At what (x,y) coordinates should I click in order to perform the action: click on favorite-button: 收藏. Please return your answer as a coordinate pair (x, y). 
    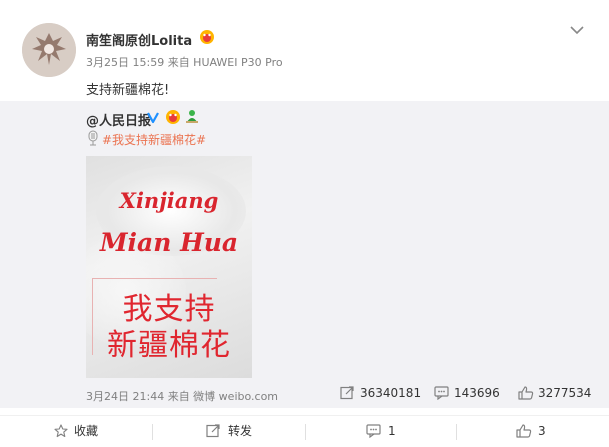
    Looking at the image, I should click on (76, 431).